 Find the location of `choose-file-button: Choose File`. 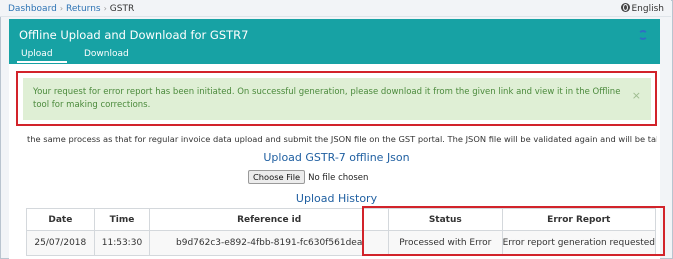

choose-file-button: Choose File is located at coordinates (277, 177).